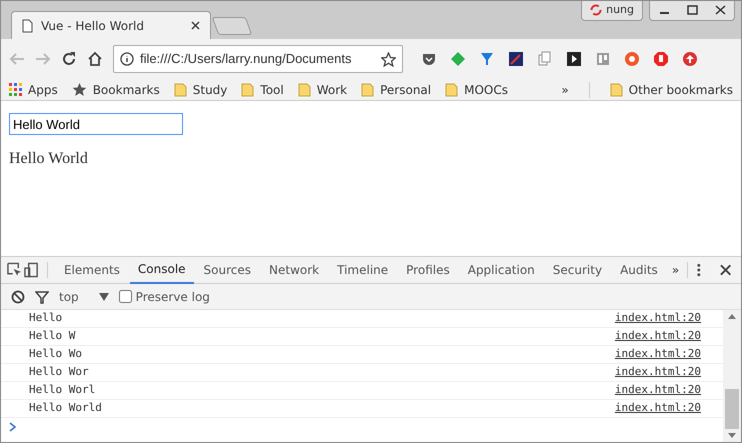 The height and width of the screenshot is (443, 742). What do you see at coordinates (96, 124) in the screenshot?
I see `text-input: Hello World` at bounding box center [96, 124].